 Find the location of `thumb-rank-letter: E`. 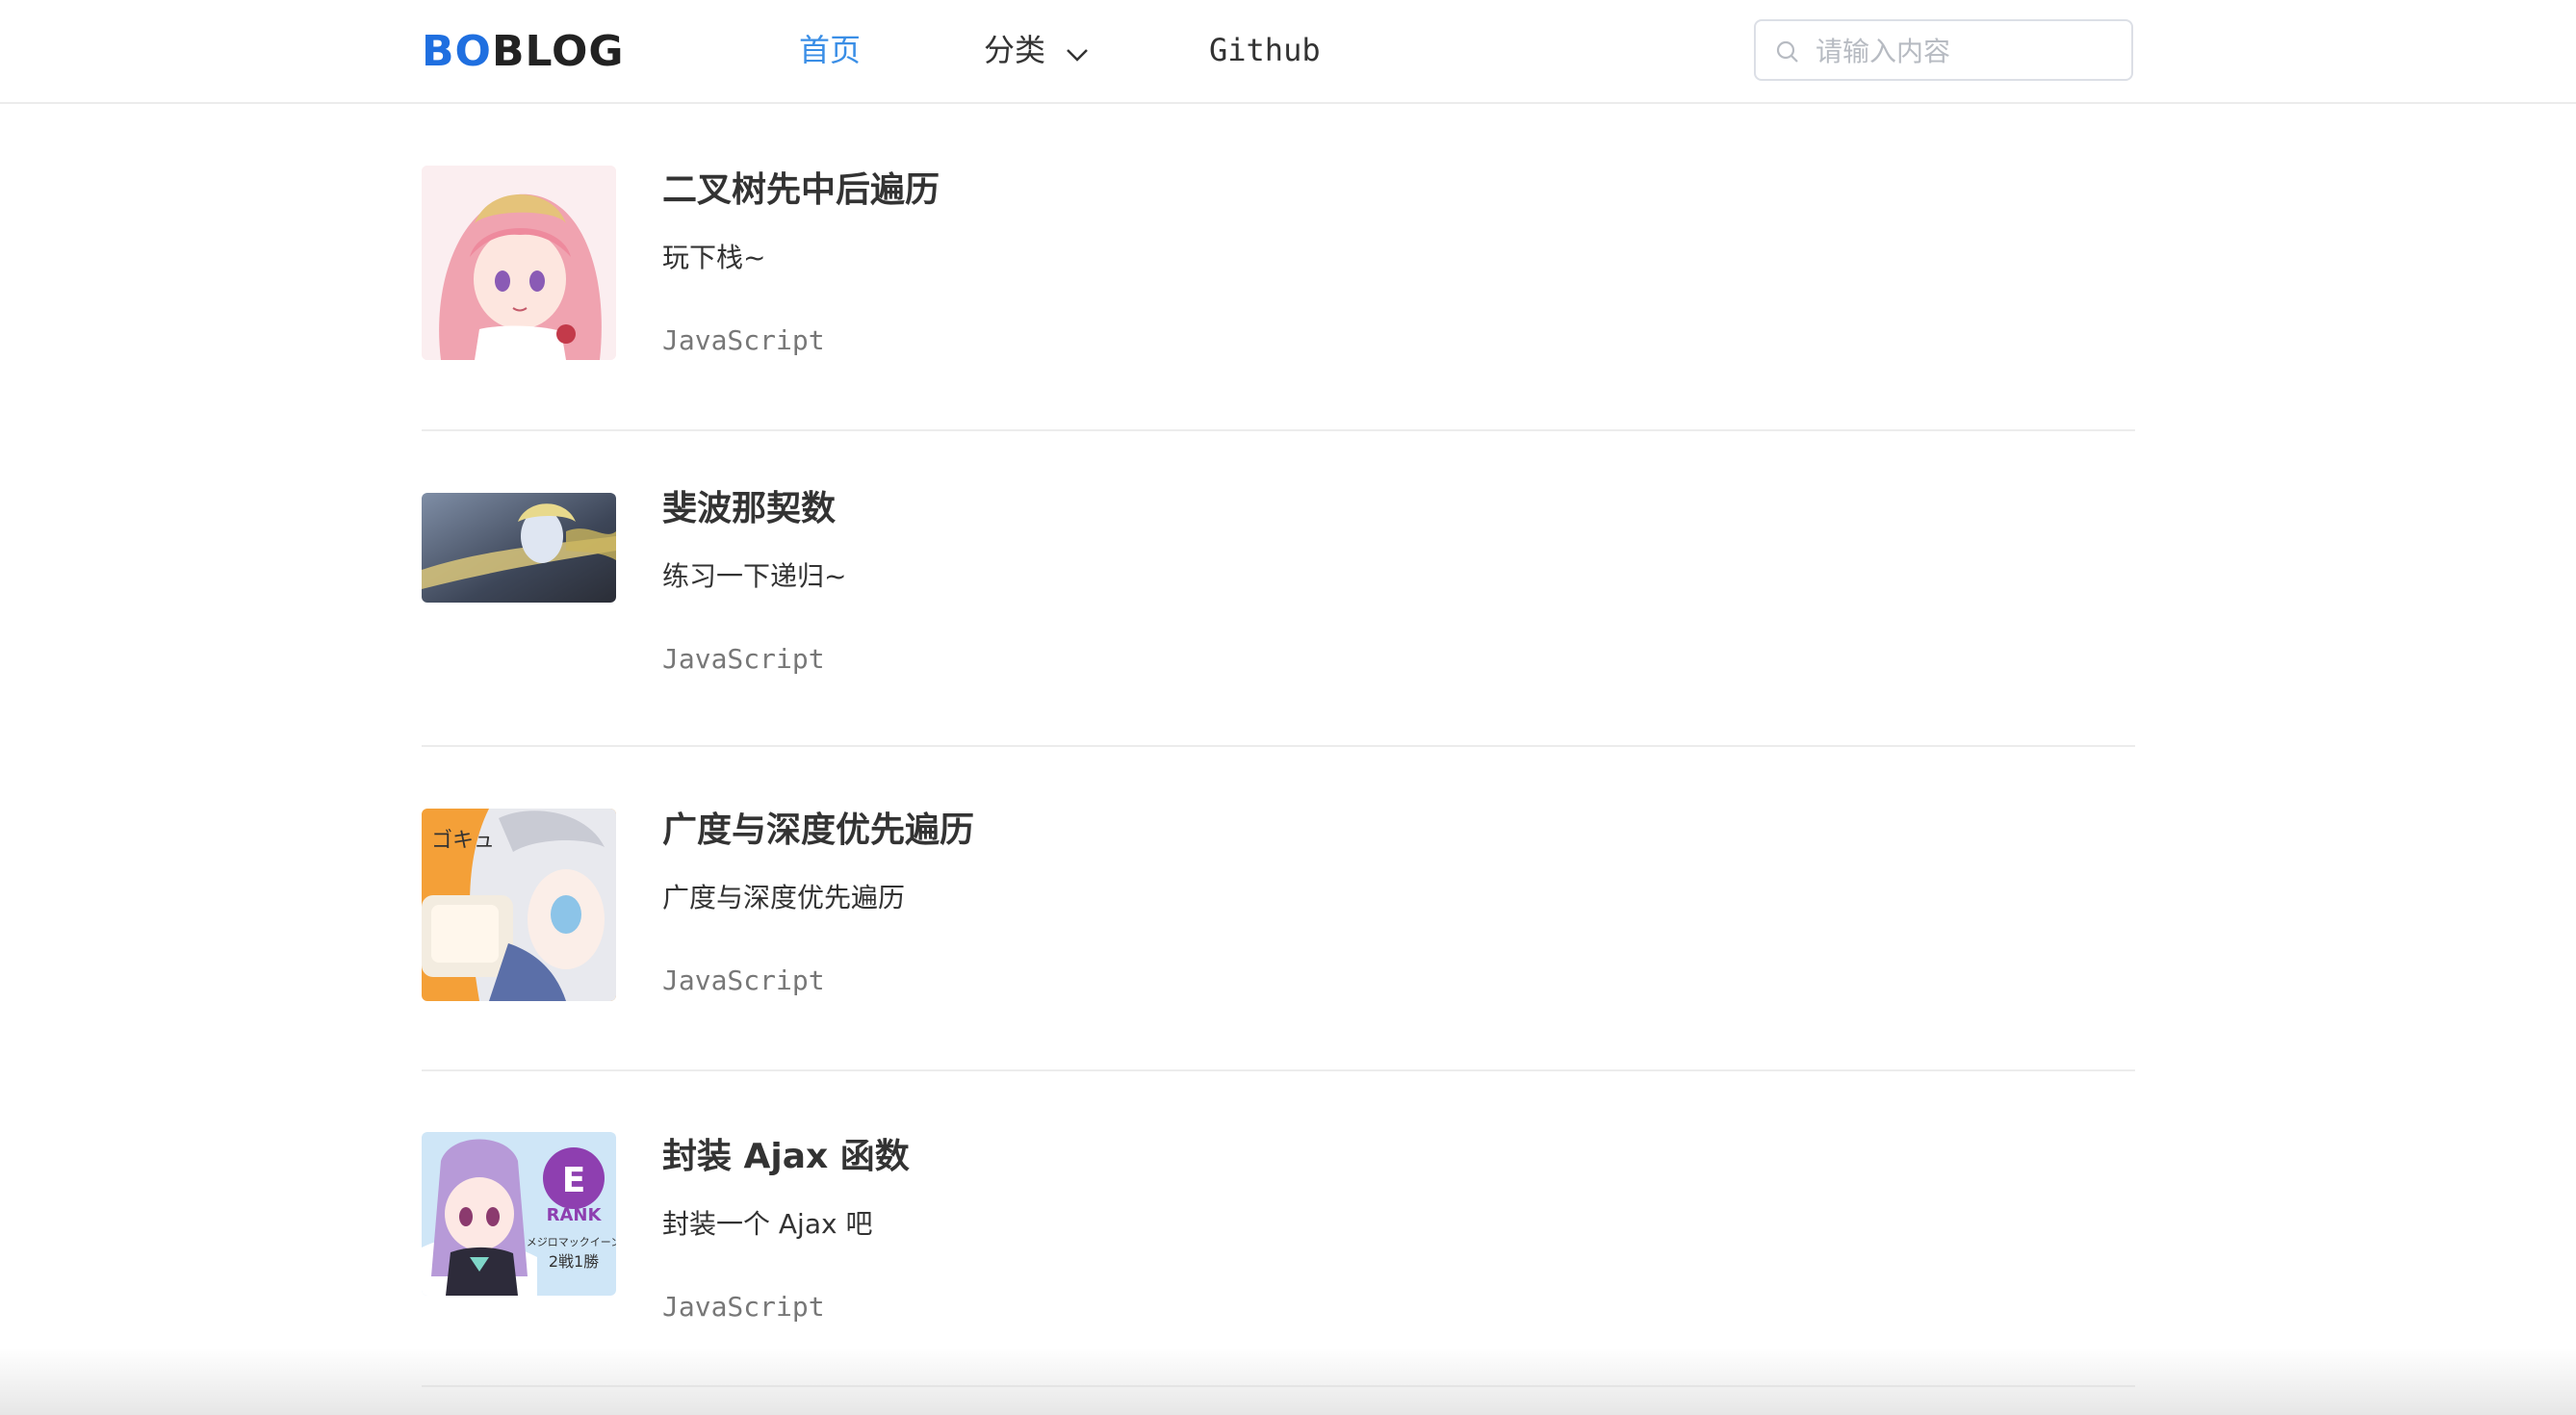

thumb-rank-letter: E is located at coordinates (574, 1180).